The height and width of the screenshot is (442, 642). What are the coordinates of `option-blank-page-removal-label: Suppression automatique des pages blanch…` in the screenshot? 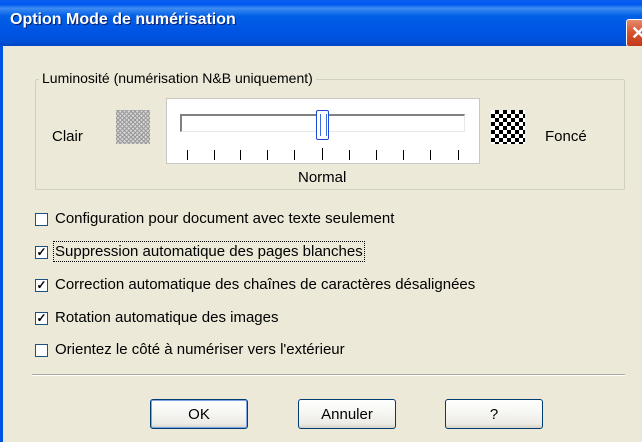 It's located at (209, 251).